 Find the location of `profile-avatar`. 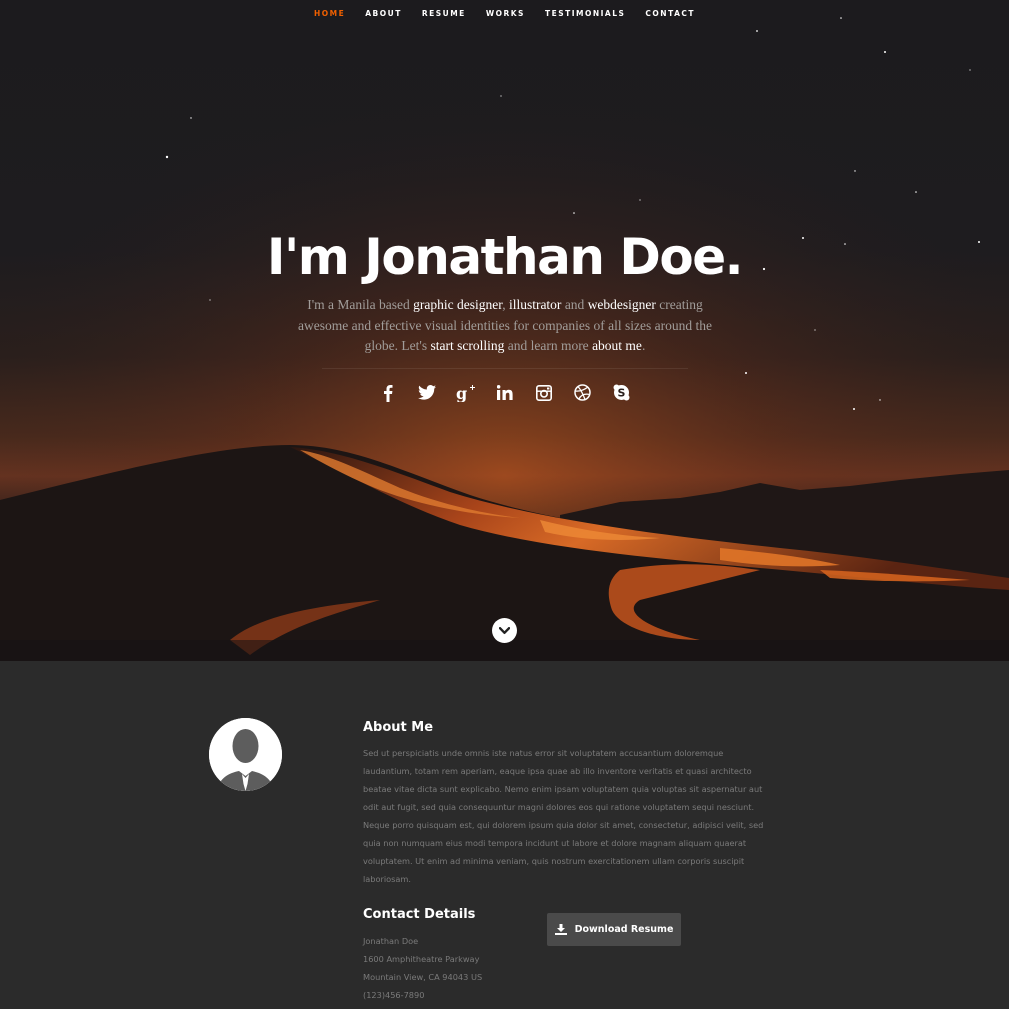

profile-avatar is located at coordinates (245, 754).